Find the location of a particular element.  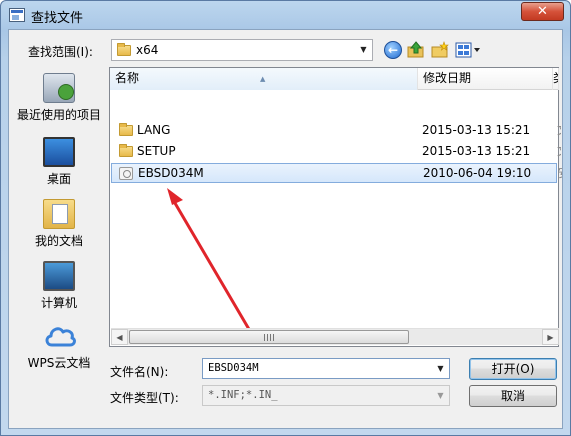

views-menu-icon is located at coordinates (469, 50).